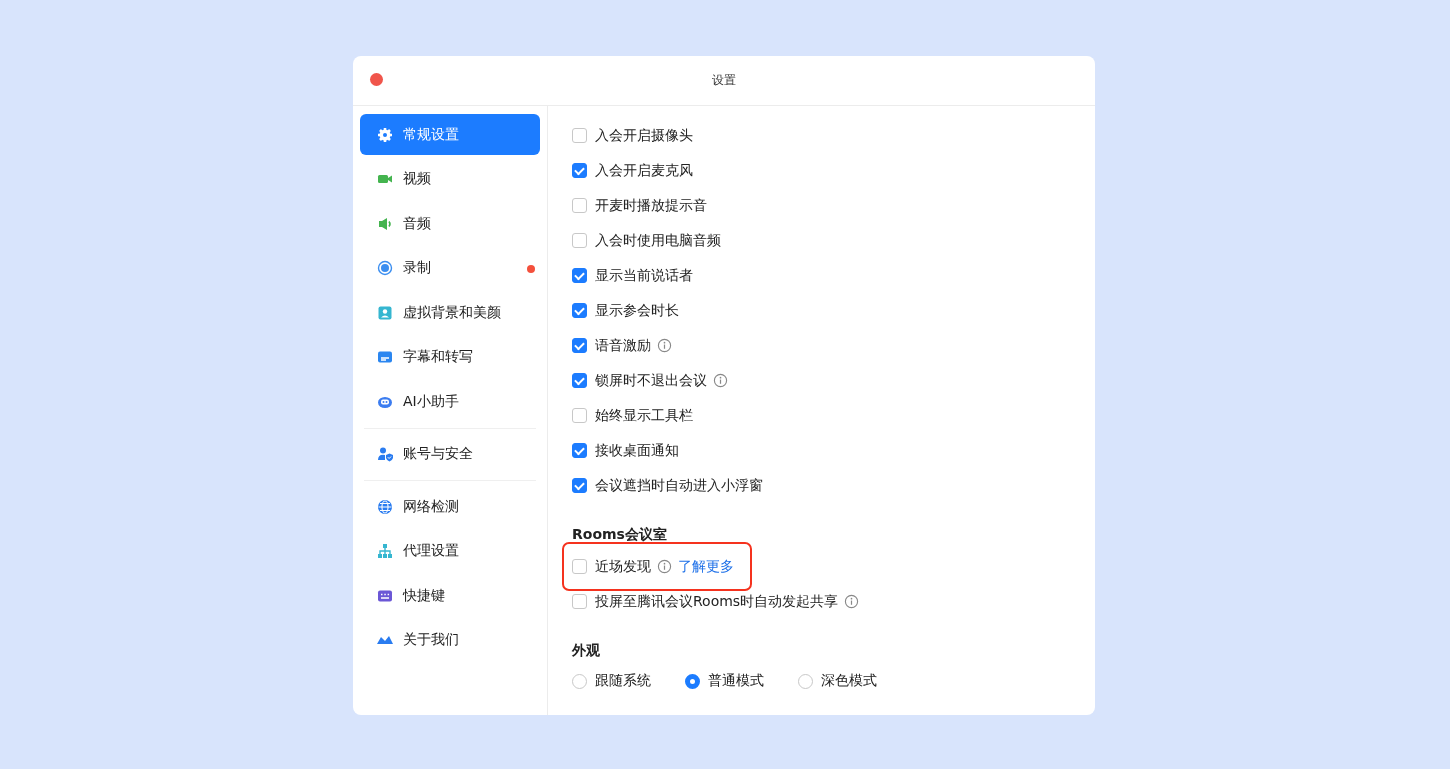 The image size is (1450, 769). What do you see at coordinates (651, 205) in the screenshot?
I see `option-label: 开麦时播放提示音` at bounding box center [651, 205].